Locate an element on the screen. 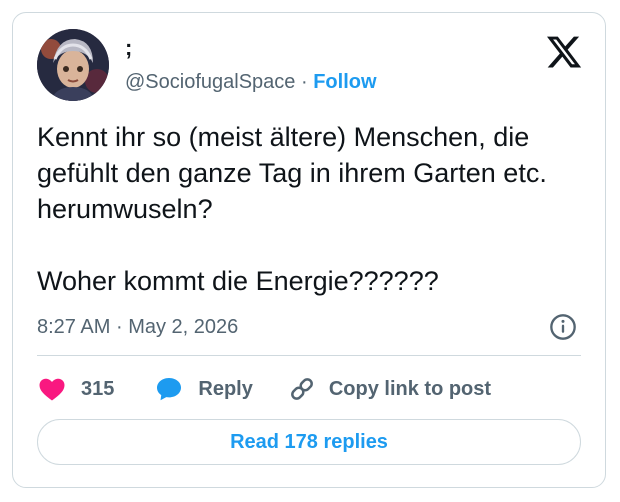 The image size is (620, 502). avatar-image is located at coordinates (73, 65).